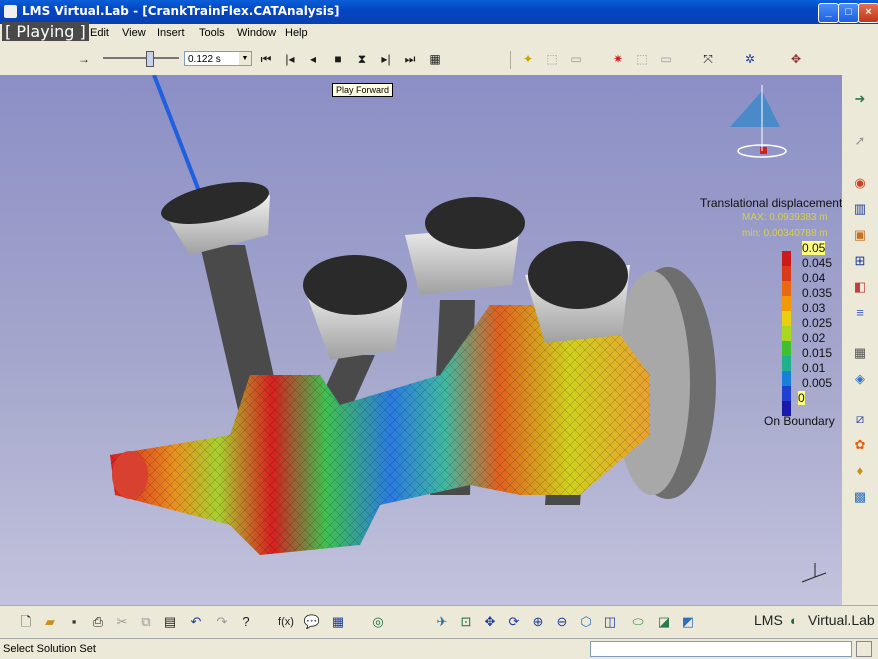 This screenshot has height=659, width=878. I want to click on group-icon: ◧, so click(860, 287).